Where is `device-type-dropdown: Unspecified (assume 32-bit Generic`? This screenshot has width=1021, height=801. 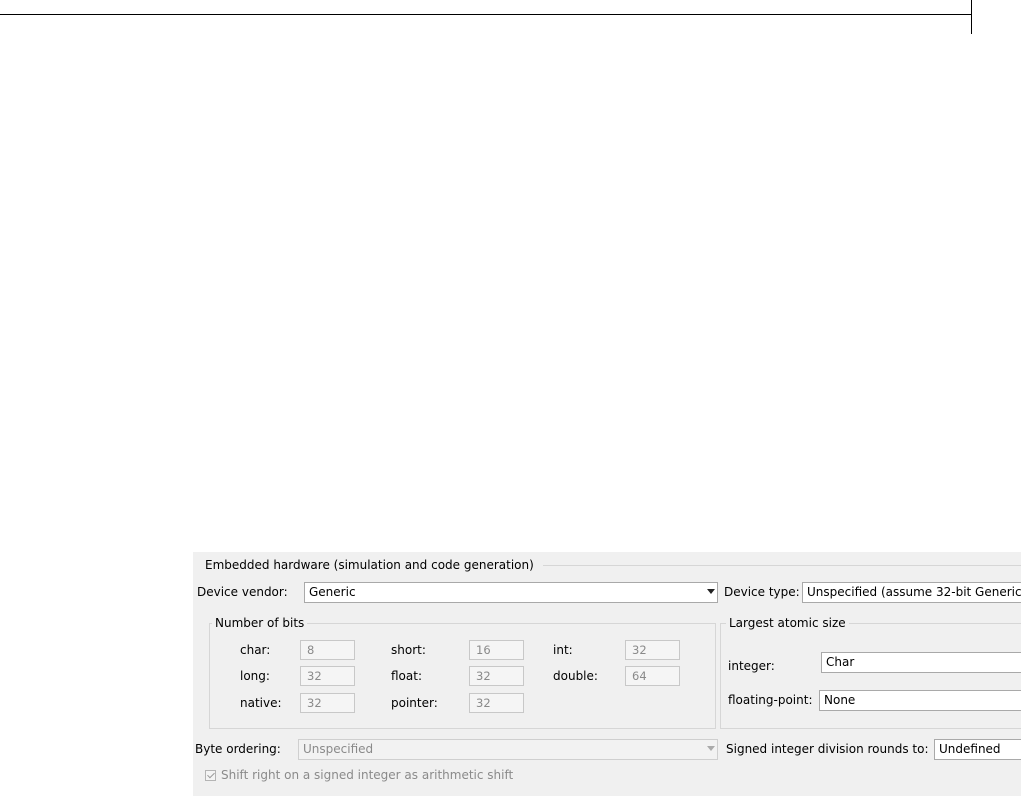 device-type-dropdown: Unspecified (assume 32-bit Generic is located at coordinates (911, 592).